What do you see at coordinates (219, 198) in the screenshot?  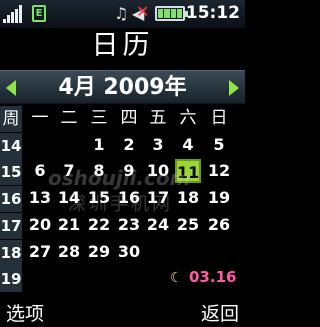 I see `day-cell: 19` at bounding box center [219, 198].